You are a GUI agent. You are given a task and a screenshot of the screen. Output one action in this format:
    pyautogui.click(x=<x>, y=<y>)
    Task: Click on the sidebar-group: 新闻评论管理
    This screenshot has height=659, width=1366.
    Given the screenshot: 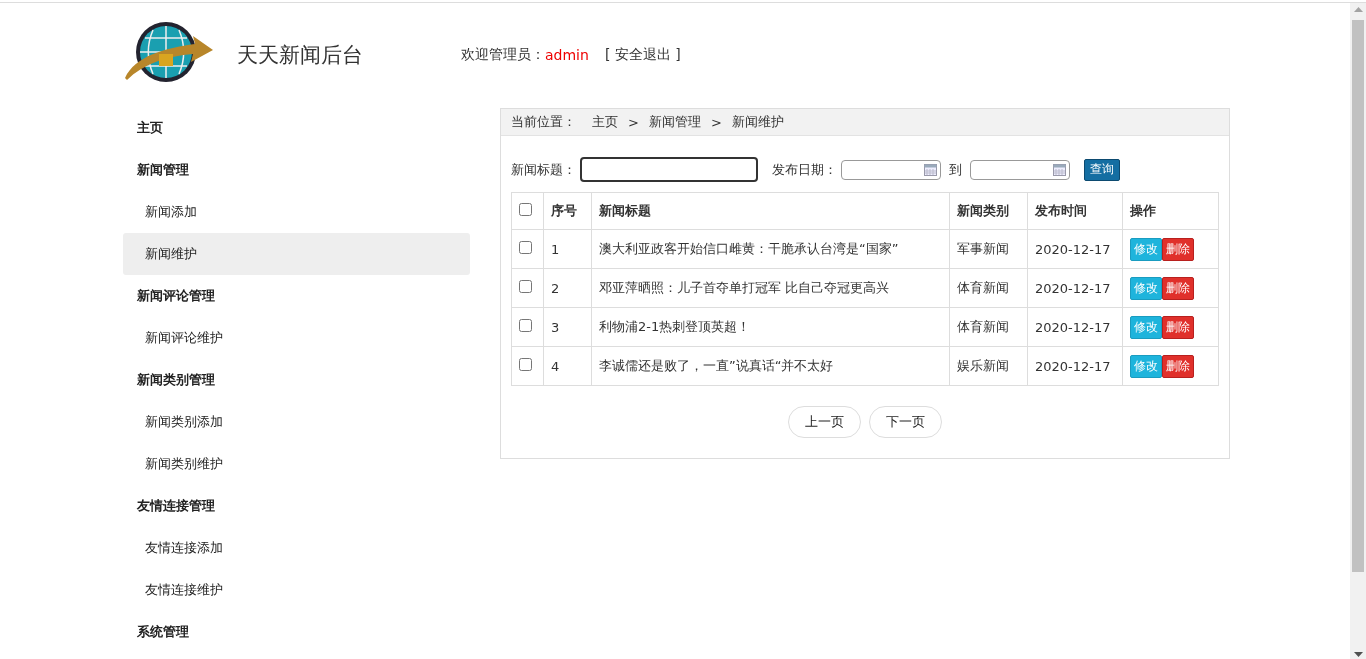 What is the action you would take?
    pyautogui.click(x=296, y=296)
    